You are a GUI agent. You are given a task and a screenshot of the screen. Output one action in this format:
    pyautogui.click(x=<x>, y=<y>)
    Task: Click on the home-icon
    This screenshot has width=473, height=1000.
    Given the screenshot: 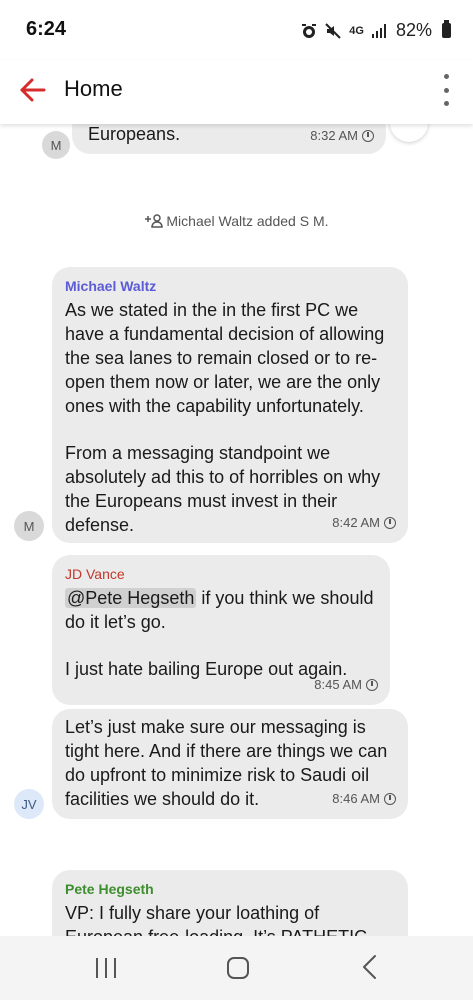 What is the action you would take?
    pyautogui.click(x=238, y=968)
    